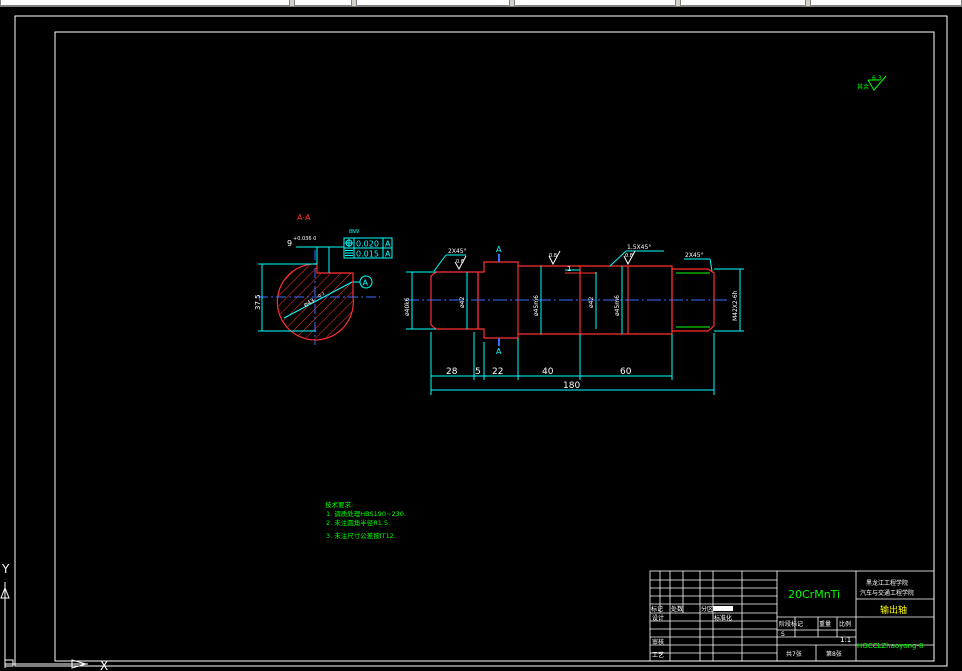  Describe the element at coordinates (893, 610) in the screenshot. I see `tb-part-name: 输出轴` at that location.